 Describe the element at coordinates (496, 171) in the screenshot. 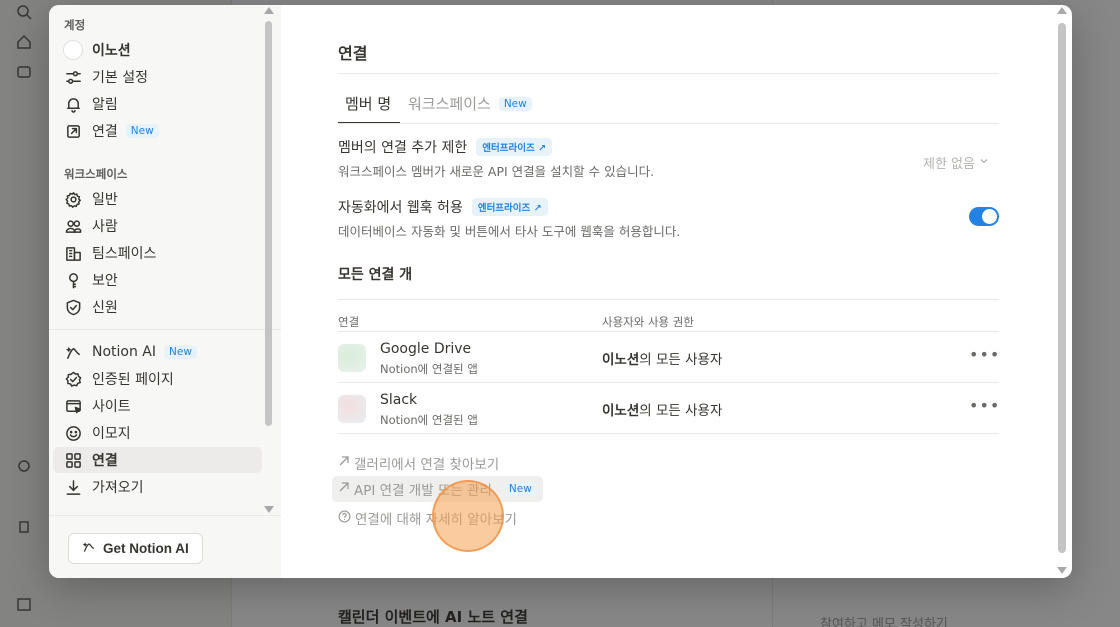

I see `setting-restrict-connections-description: 워크스페이스 멤버가 새로운 API 연결을 설치할 수 있습니다.` at that location.